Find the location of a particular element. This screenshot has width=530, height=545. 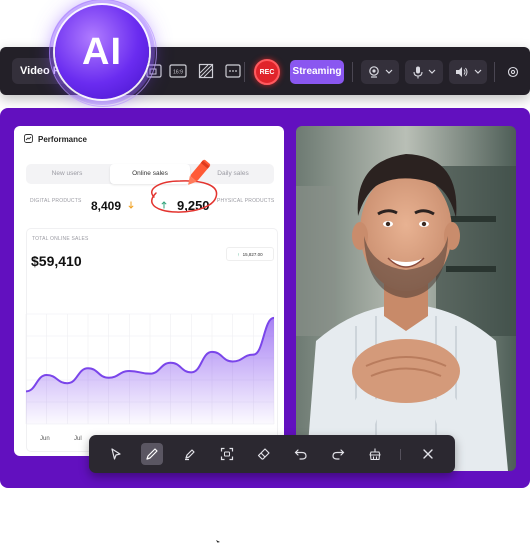

redo-icon is located at coordinates (338, 454).